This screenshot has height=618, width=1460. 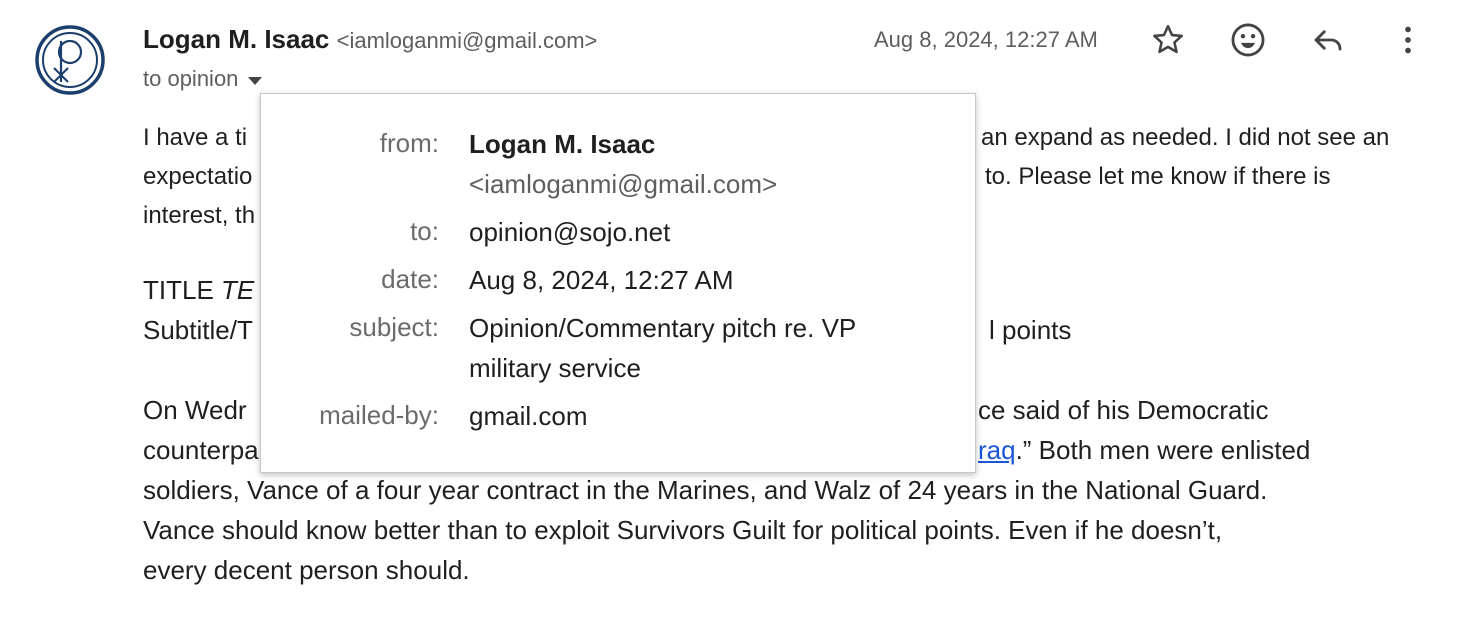 I want to click on details-date-label: date:, so click(x=410, y=279).